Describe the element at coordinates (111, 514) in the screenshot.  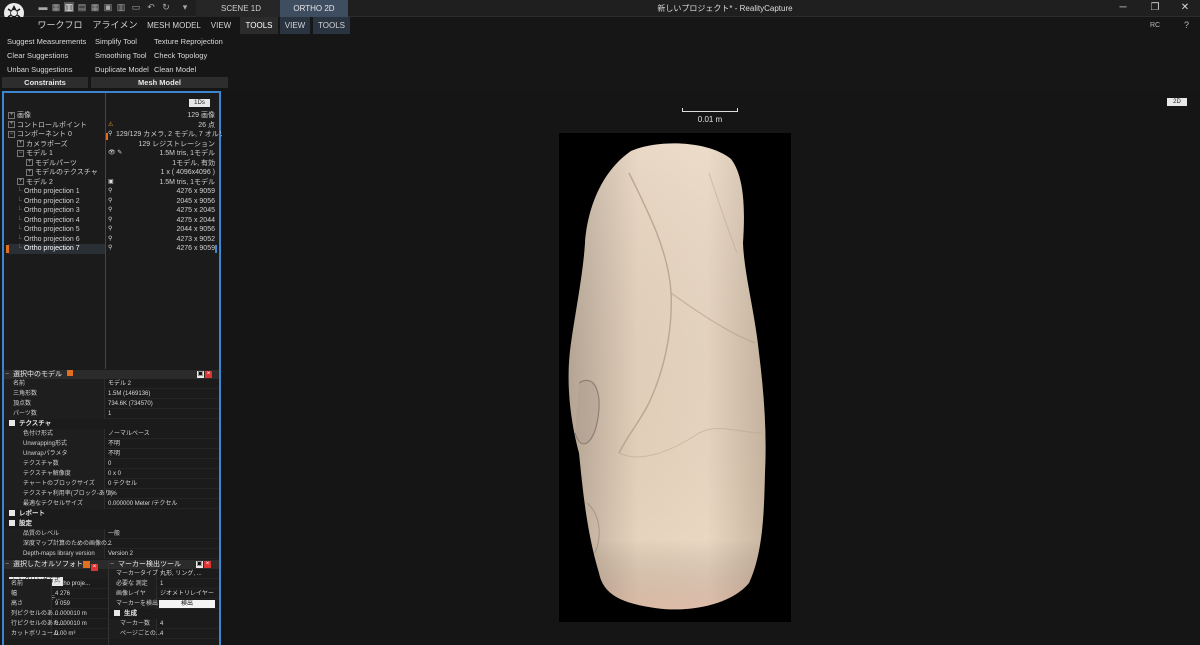
I see `report-section: レポート` at that location.